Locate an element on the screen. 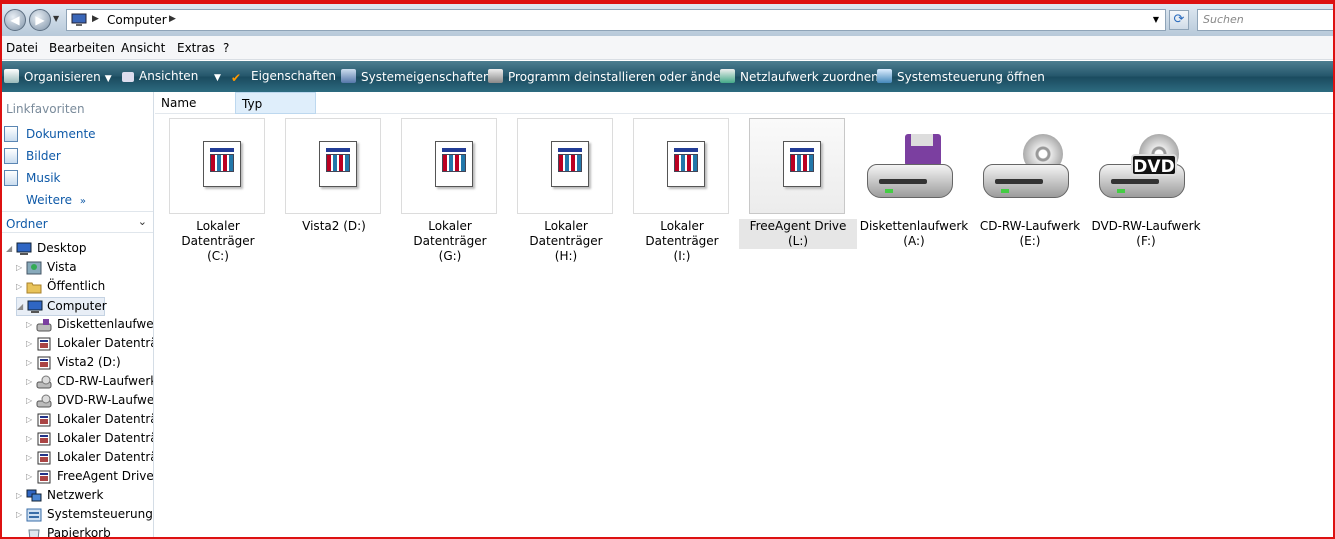 The height and width of the screenshot is (539, 1335). tree-item-local-disk-g: ▷ Lokaler Datenträg is located at coordinates (89, 420).